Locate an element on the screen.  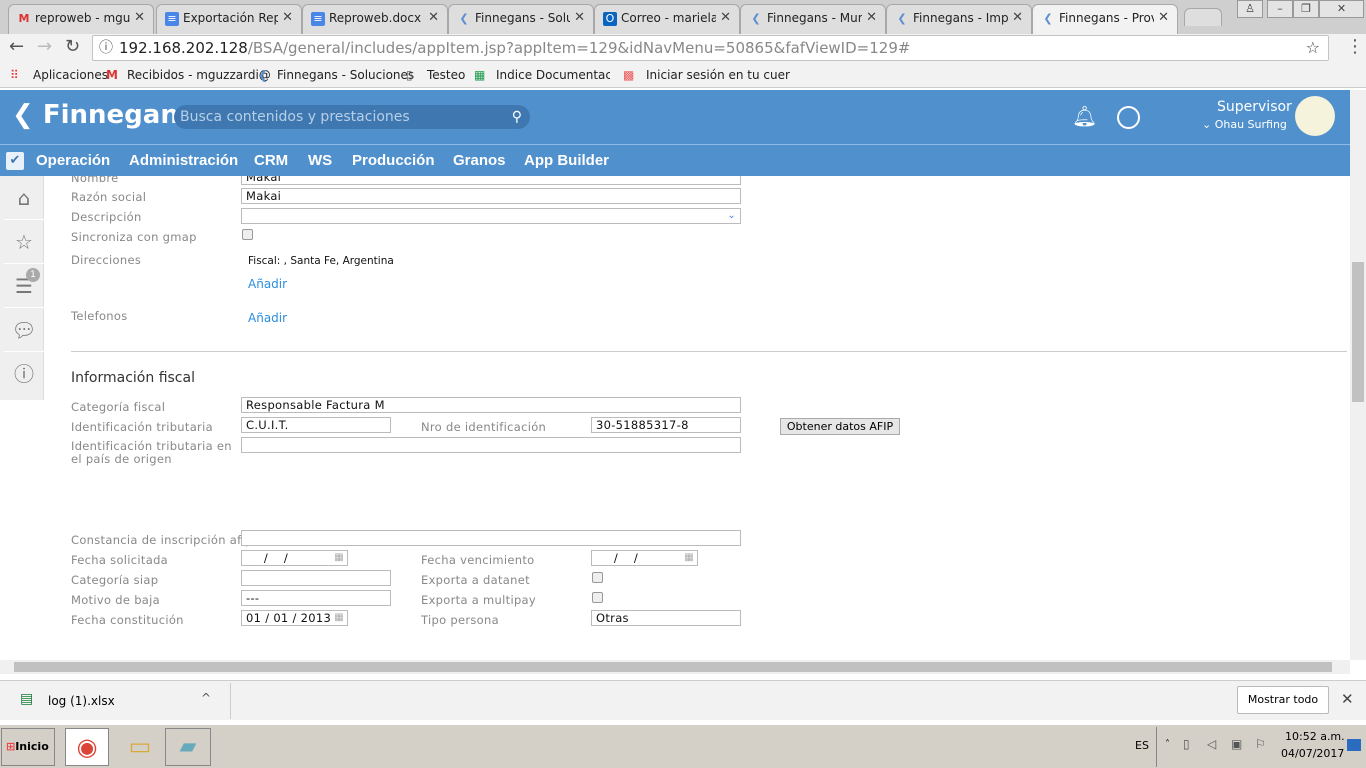
siap-input is located at coordinates (316, 578).